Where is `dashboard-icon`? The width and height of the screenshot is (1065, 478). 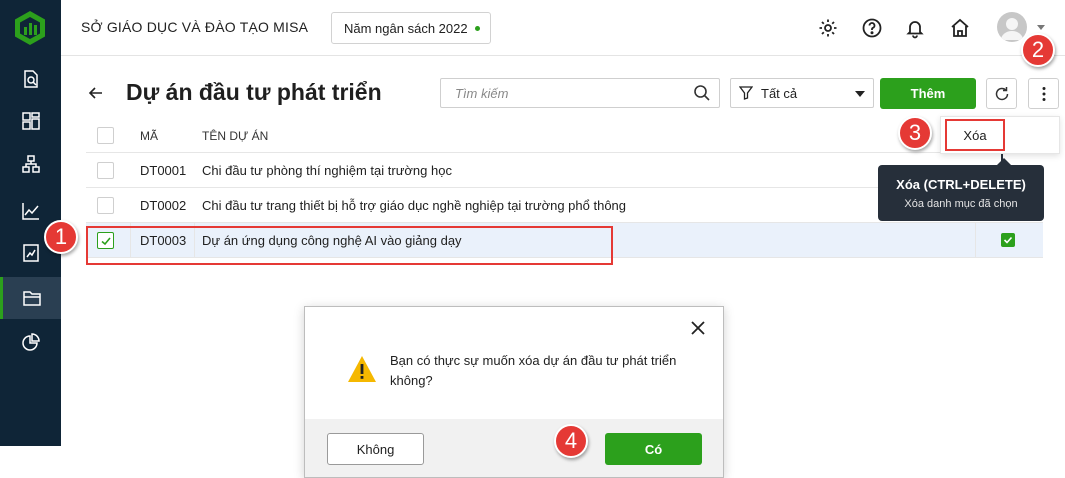
dashboard-icon is located at coordinates (30, 121).